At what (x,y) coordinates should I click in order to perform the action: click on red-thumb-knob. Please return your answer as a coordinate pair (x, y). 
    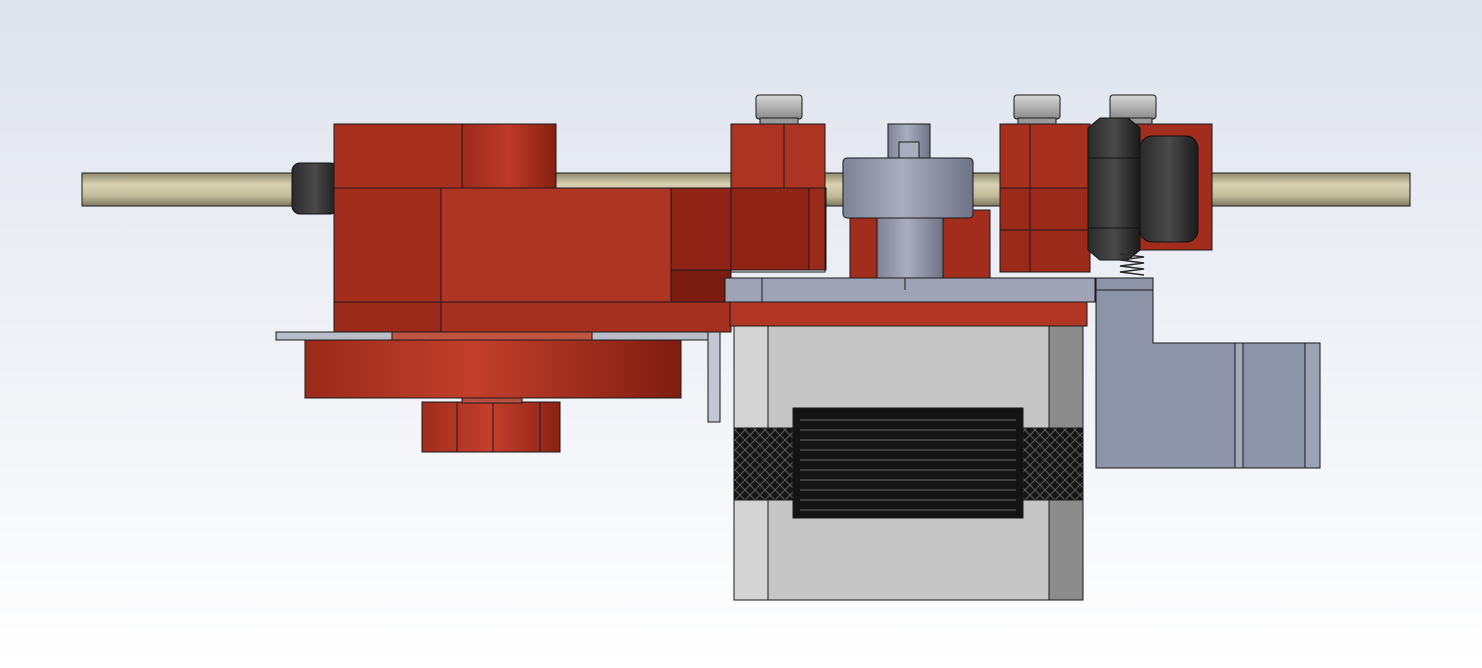
    Looking at the image, I should click on (491, 425).